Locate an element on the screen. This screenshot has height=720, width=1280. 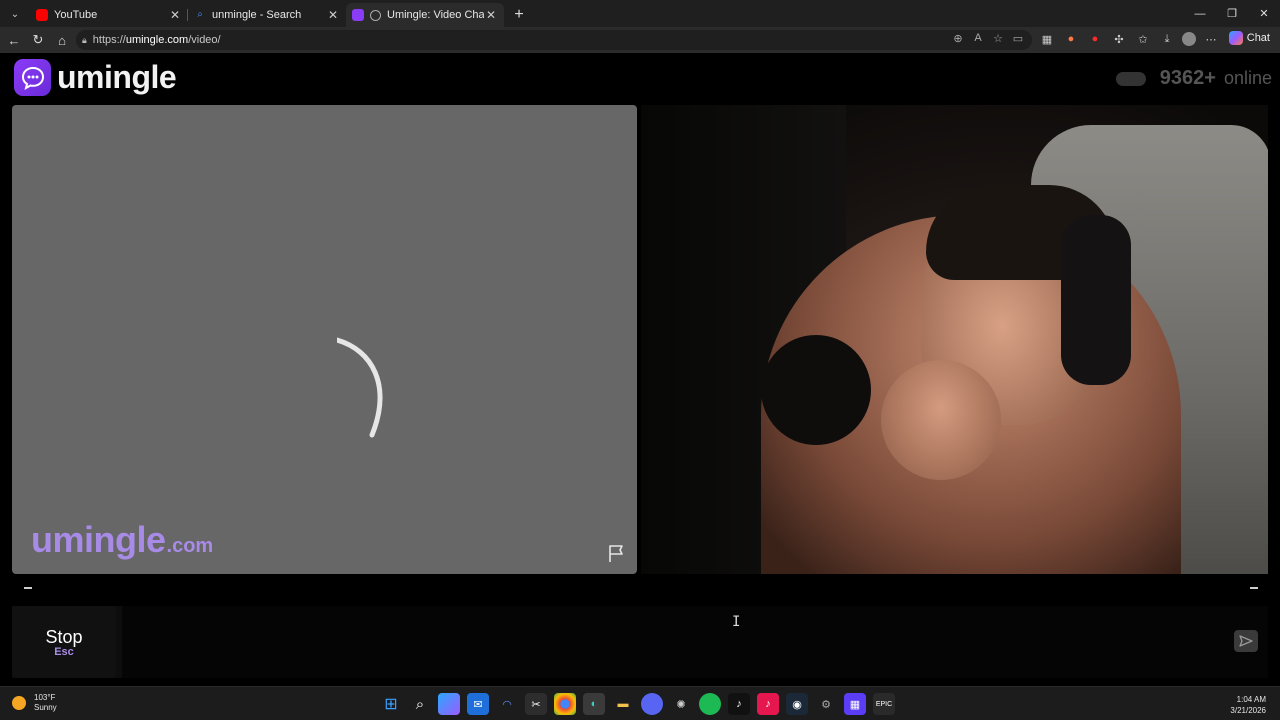
extensions-puzzle-icon: ✣ is located at coordinates (1119, 39).